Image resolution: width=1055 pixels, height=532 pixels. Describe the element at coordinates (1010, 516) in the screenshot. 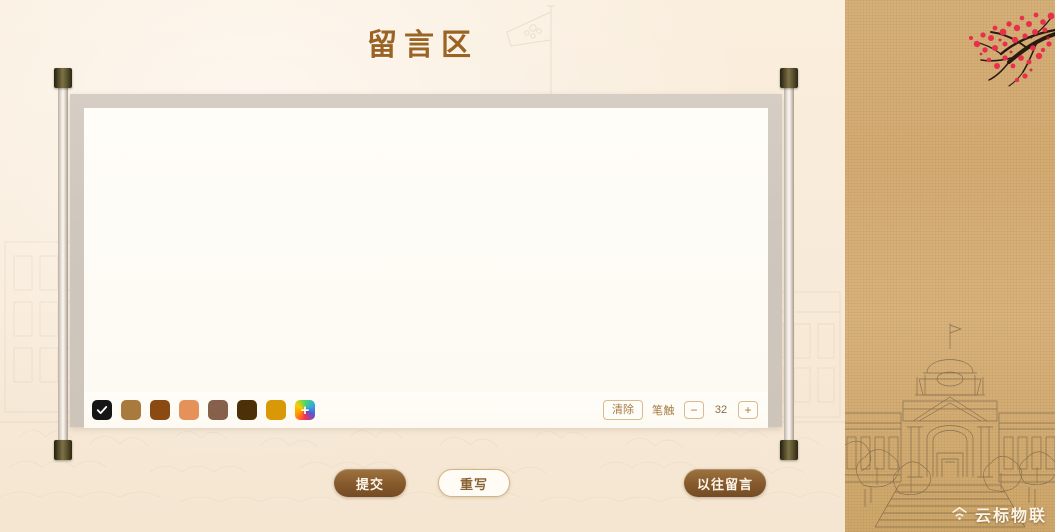

I see `watermark-text: 云标物联` at that location.